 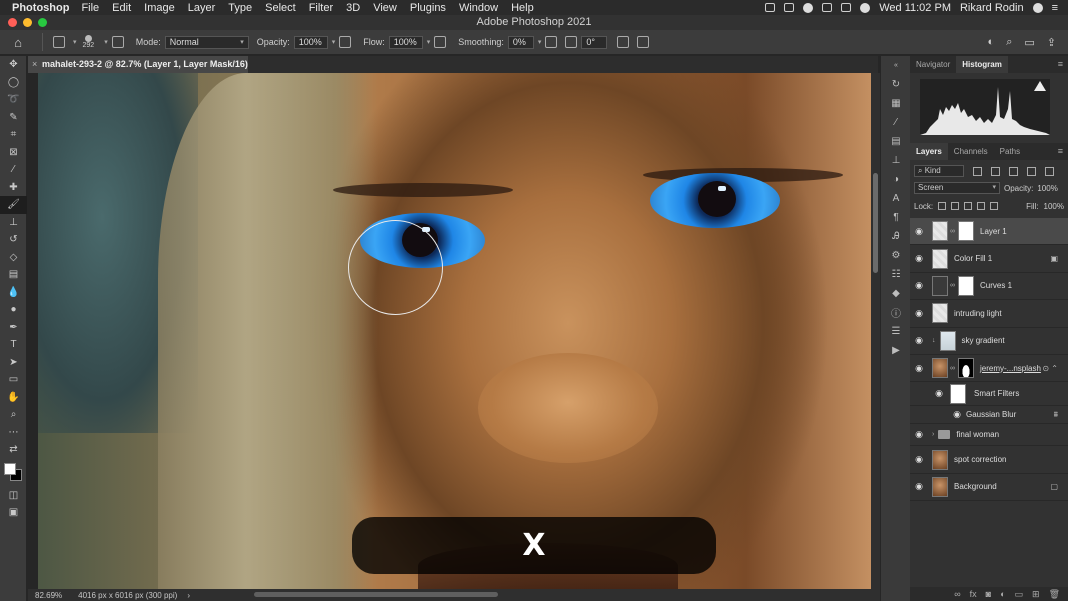 What do you see at coordinates (1013, 171) in the screenshot?
I see `type-filter-icon` at bounding box center [1013, 171].